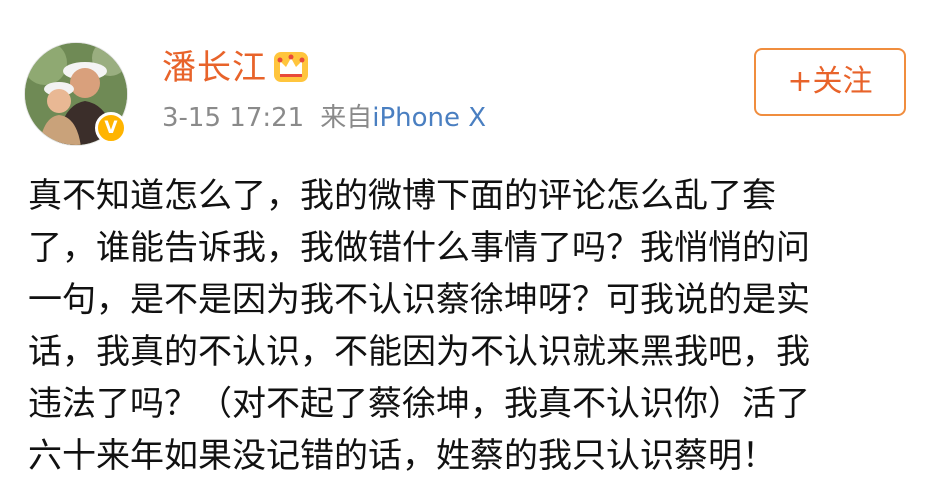 The image size is (936, 486). I want to click on source-device-link: iPhone X, so click(429, 118).